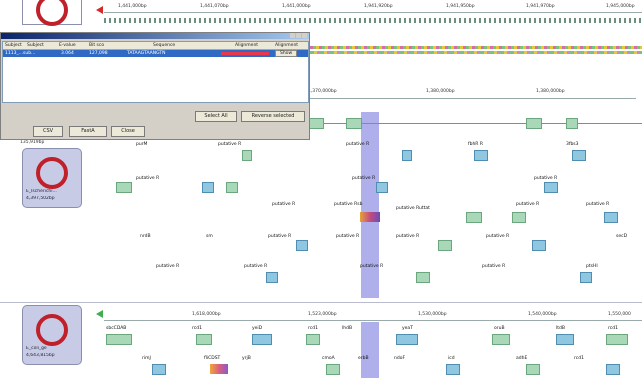 This screenshot has width=642, height=378. What do you see at coordinates (52, 178) in the screenshot?
I see `genome-thumbnail-panel1: E_Ischerichi... 4,397,502bp` at bounding box center [52, 178].